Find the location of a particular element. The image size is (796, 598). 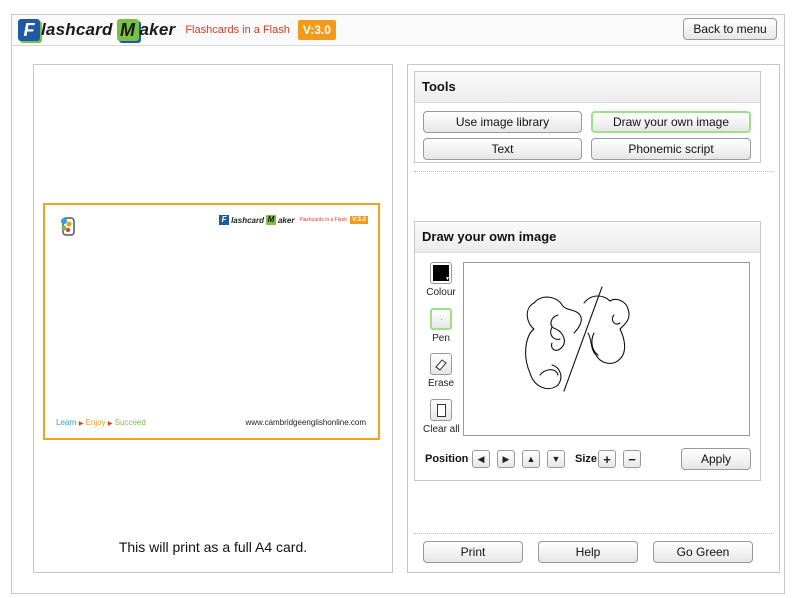

pen-label: Pen is located at coordinates (441, 338).